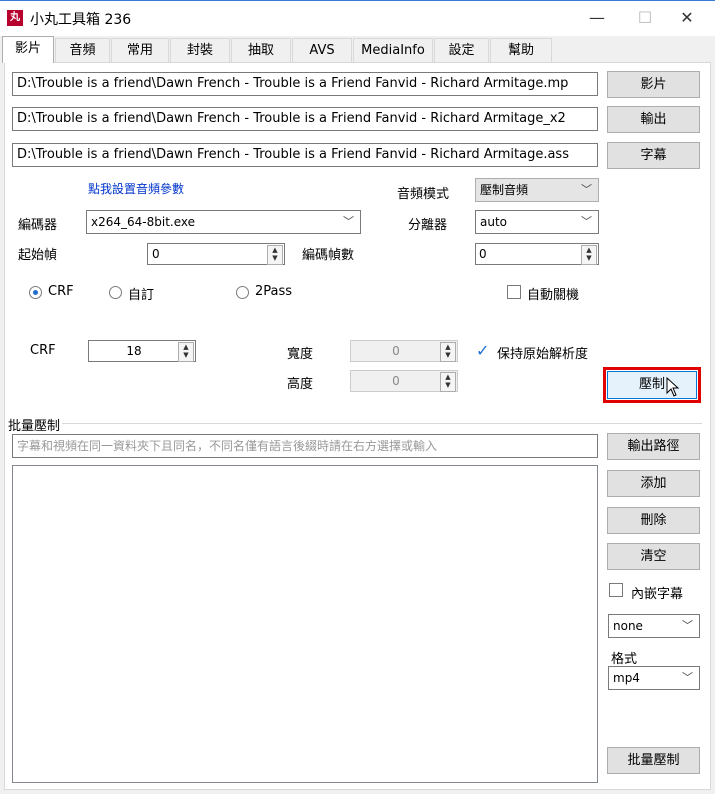 This screenshot has height=794, width=715. What do you see at coordinates (61, 291) in the screenshot?
I see `crf-radio-label: CRF` at bounding box center [61, 291].